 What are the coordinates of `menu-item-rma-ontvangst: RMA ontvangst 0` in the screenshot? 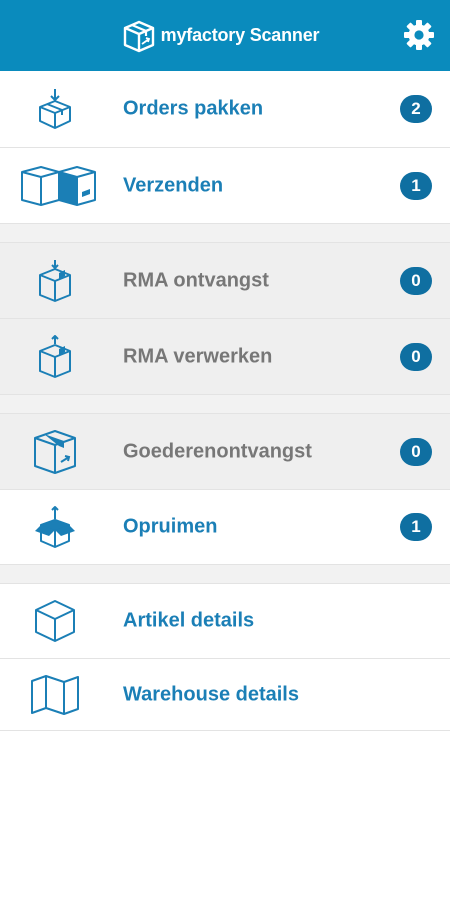 It's located at (225, 280).